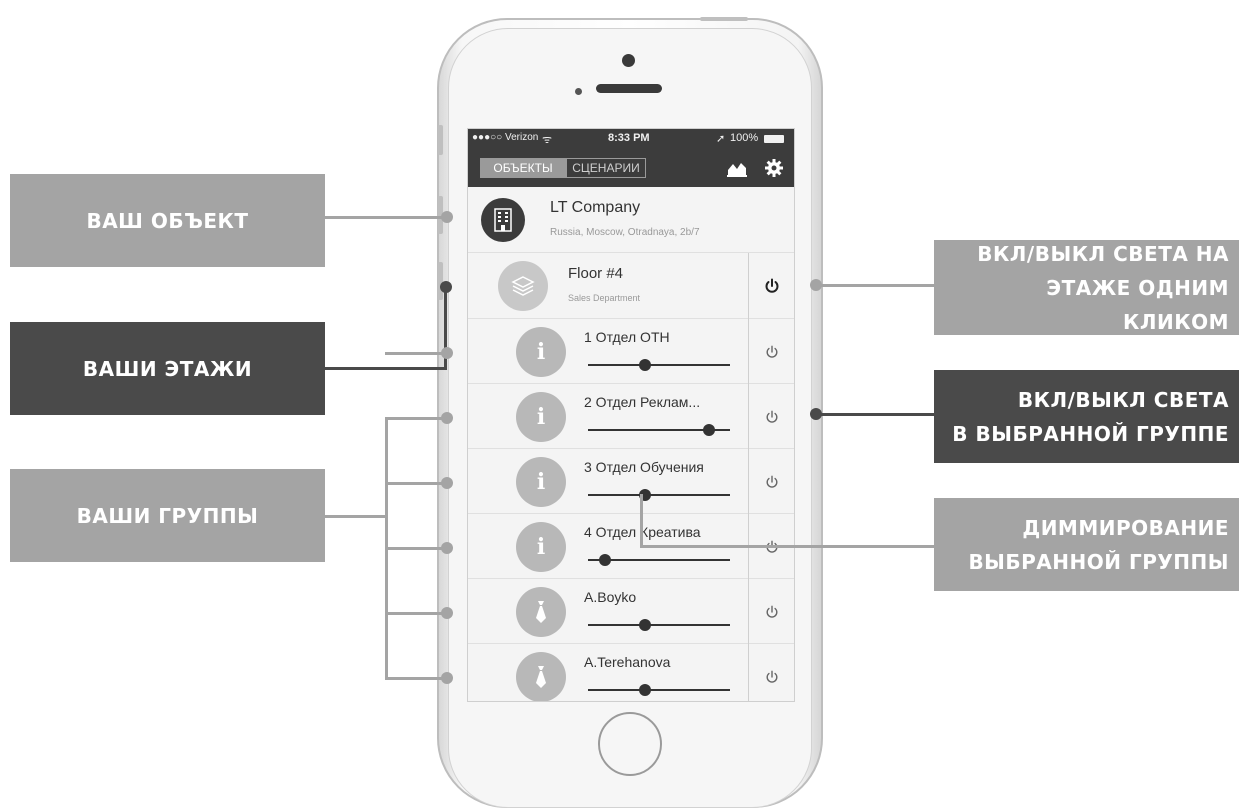  What do you see at coordinates (1086, 544) in the screenshot?
I see `callout-dimming: ДИММИРОВАНИЕ ВЫБРАННОЙ ГРУППЫ` at bounding box center [1086, 544].